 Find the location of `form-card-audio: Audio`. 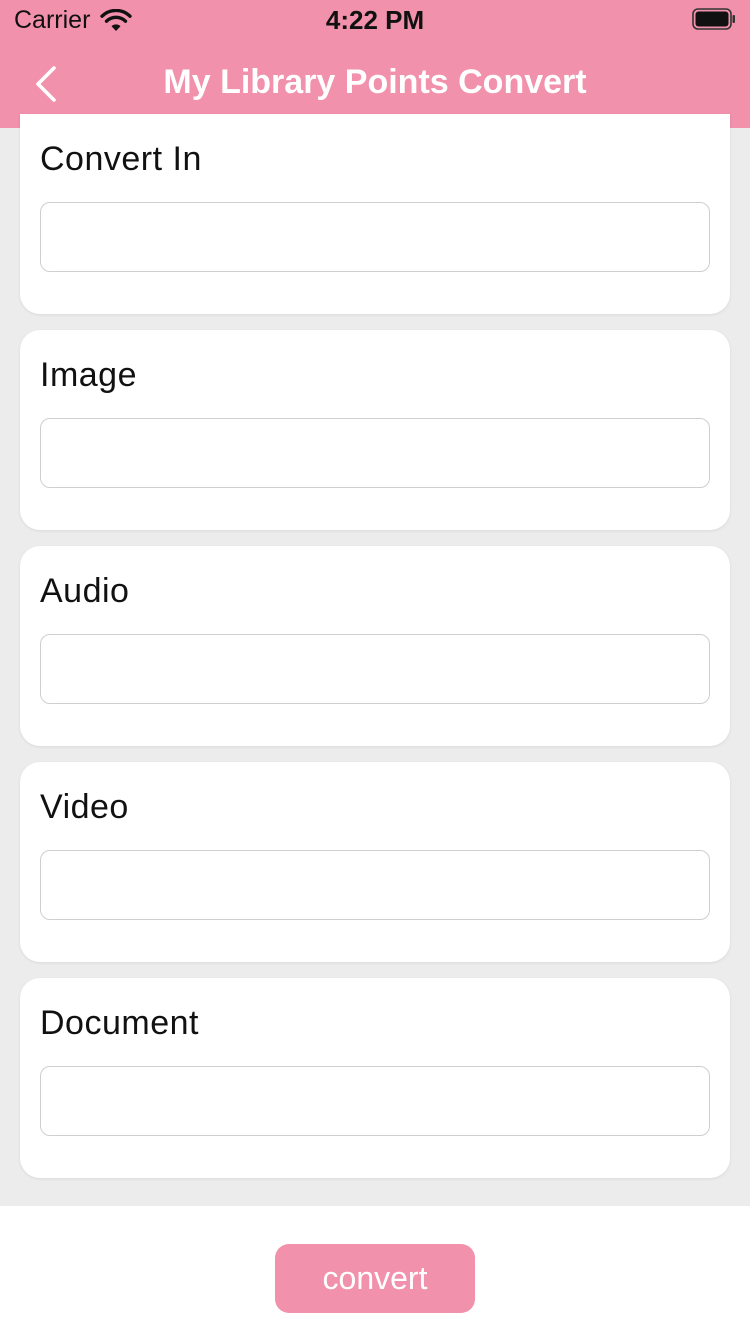

form-card-audio: Audio is located at coordinates (375, 646).